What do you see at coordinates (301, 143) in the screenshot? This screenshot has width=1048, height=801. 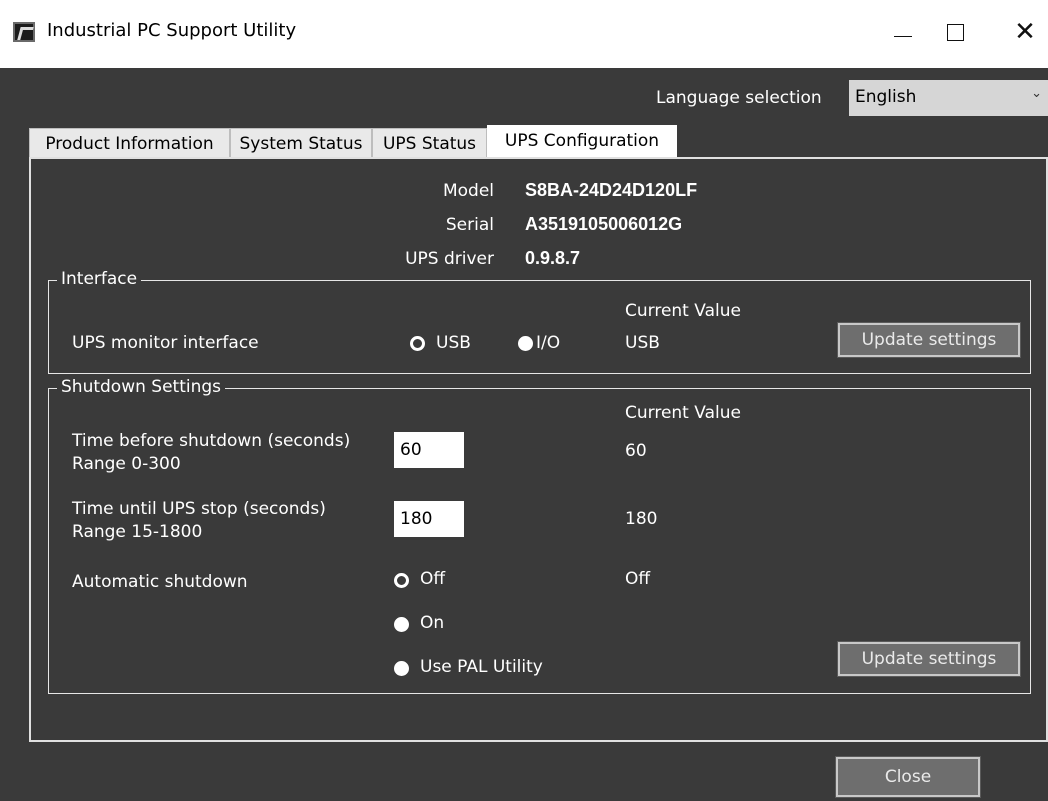 I see `tab-system-status: System Status` at bounding box center [301, 143].